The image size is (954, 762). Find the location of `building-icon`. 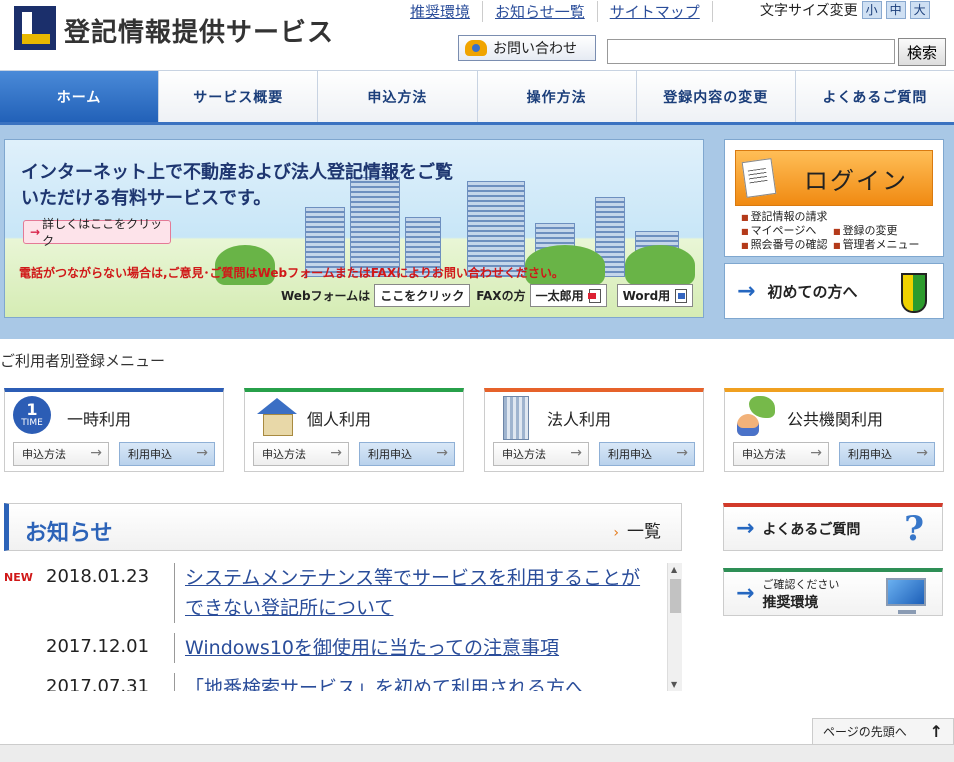

building-icon is located at coordinates (515, 418).